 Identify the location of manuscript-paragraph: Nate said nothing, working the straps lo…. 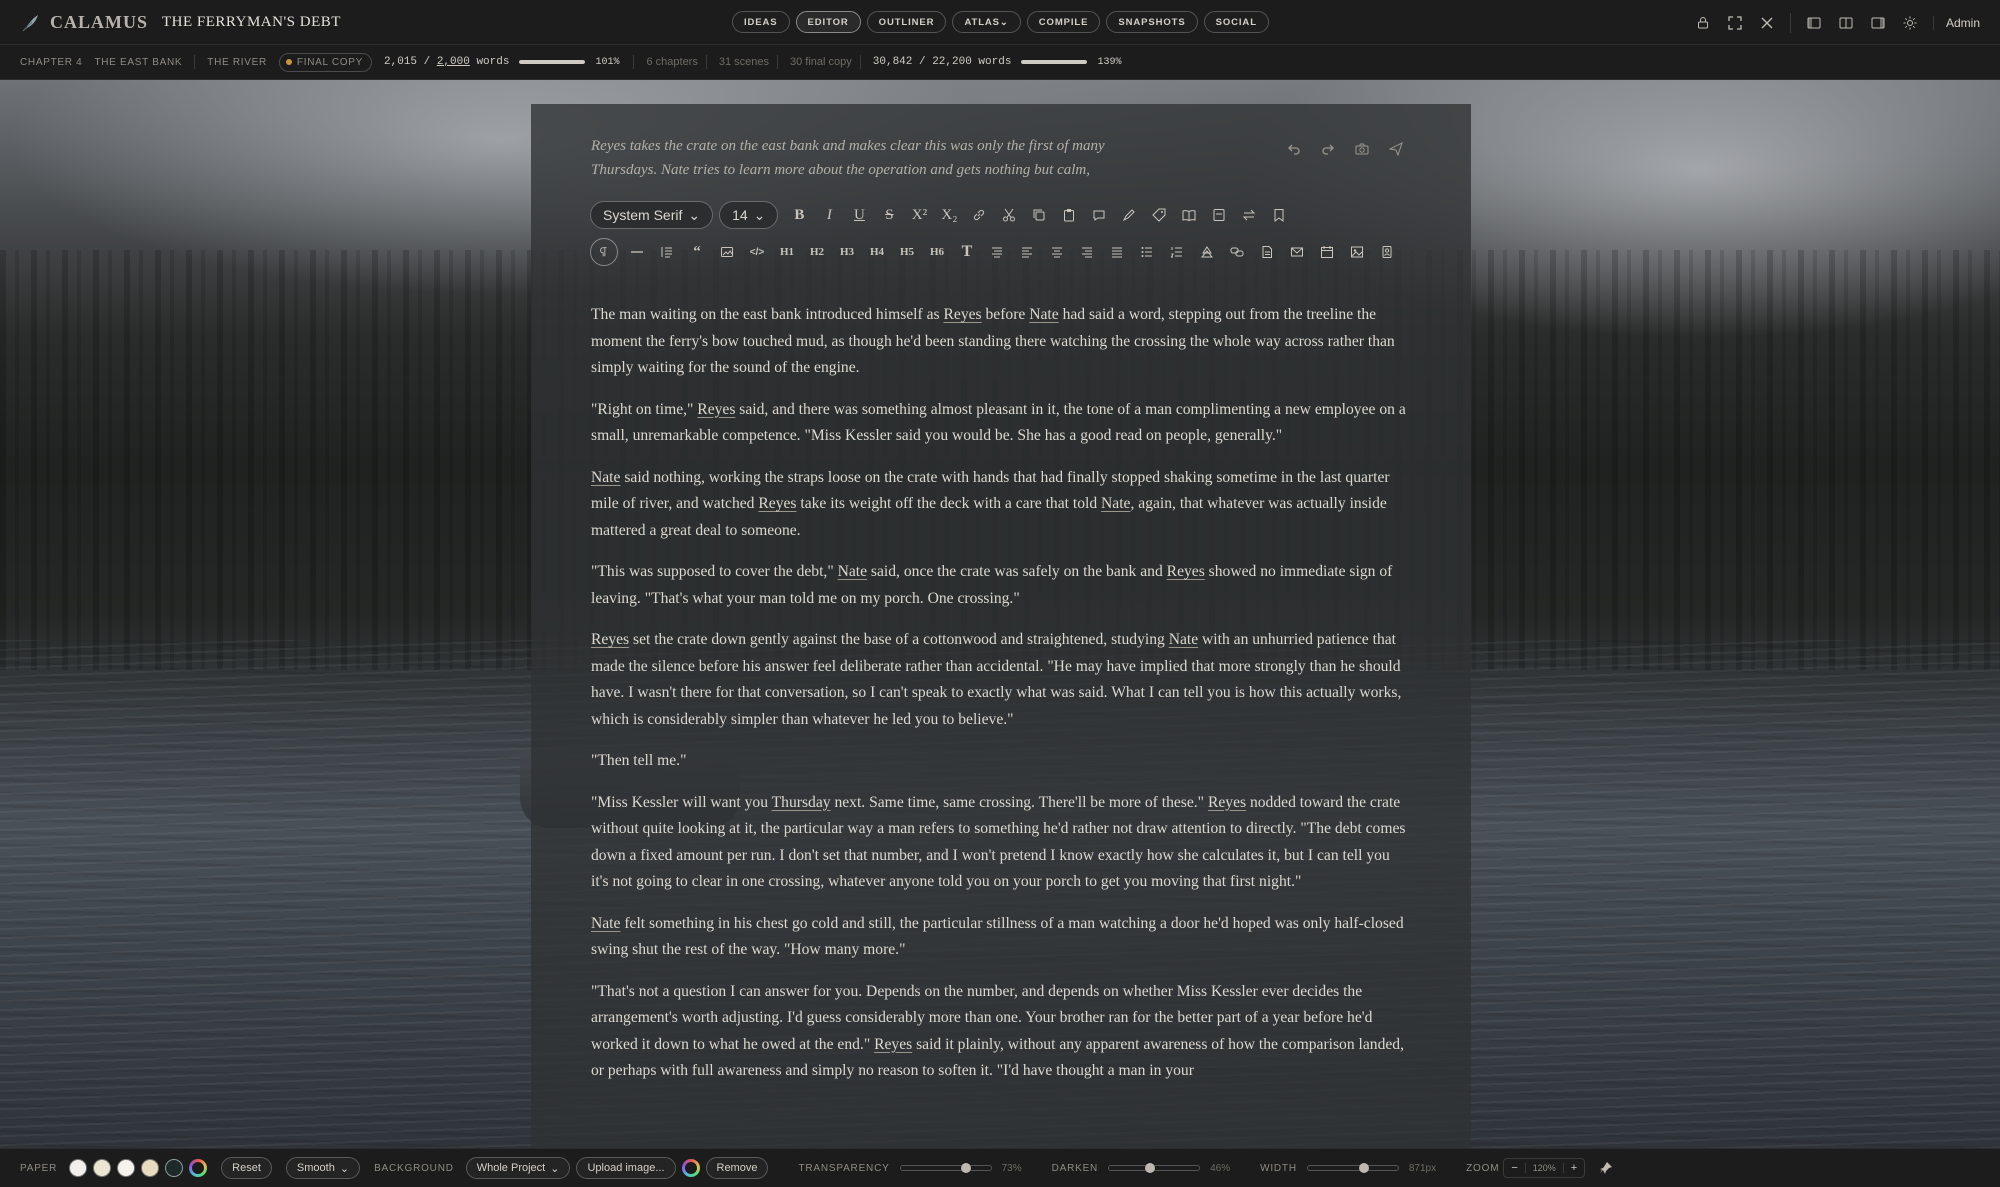
(1001, 505).